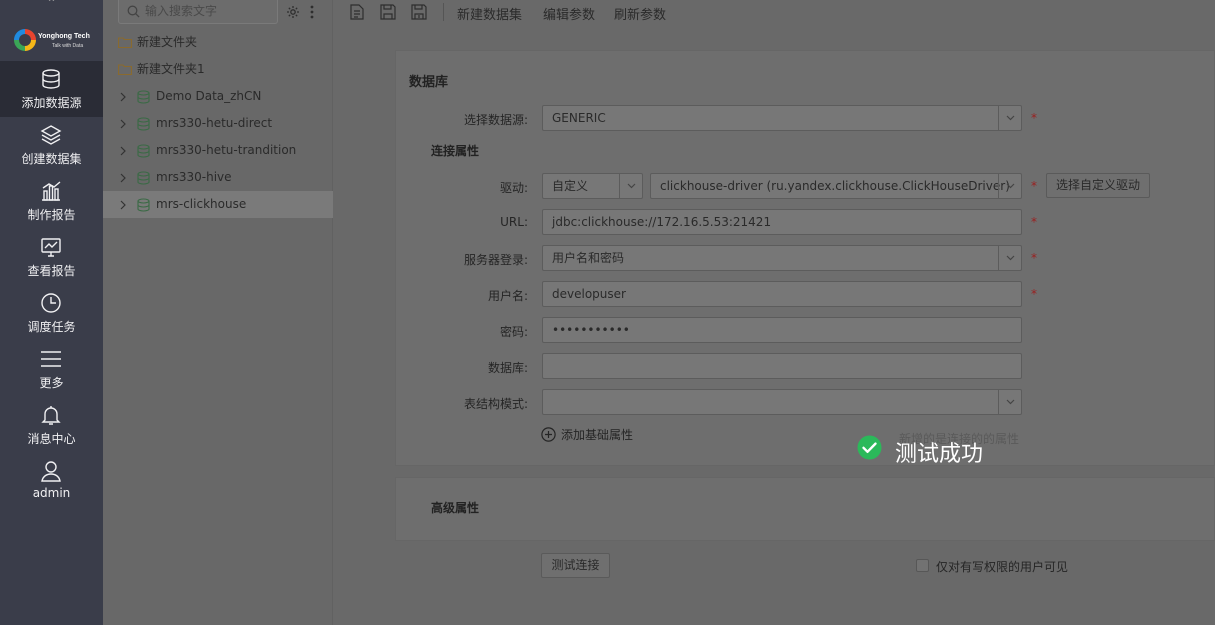 The height and width of the screenshot is (625, 1215). What do you see at coordinates (455, 151) in the screenshot?
I see `connection-props-title: 连接属性` at bounding box center [455, 151].